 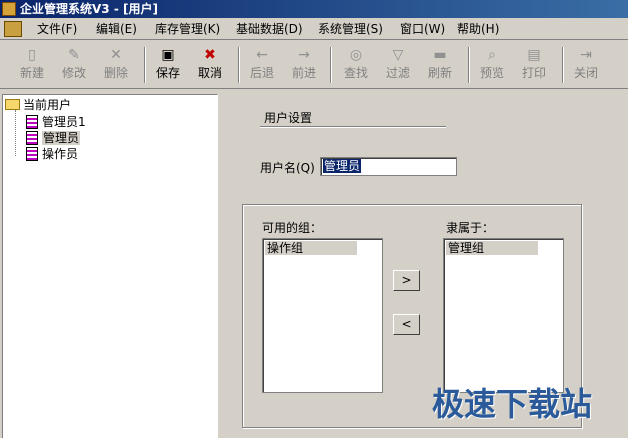 What do you see at coordinates (356, 65) in the screenshot?
I see `find-button: ◎ 查找` at bounding box center [356, 65].